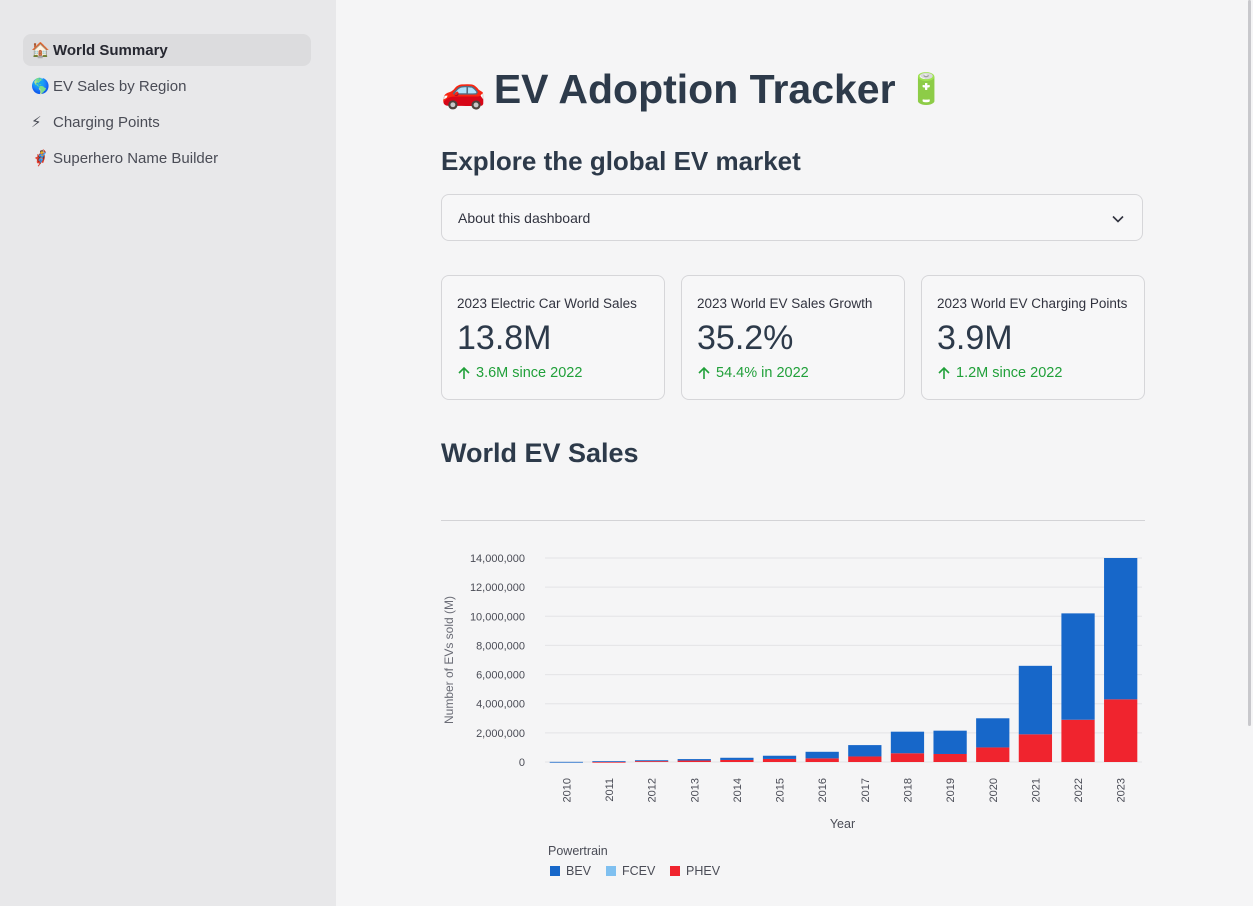 The width and height of the screenshot is (1253, 906). What do you see at coordinates (926, 89) in the screenshot?
I see `battery-icon: 🔋` at bounding box center [926, 89].